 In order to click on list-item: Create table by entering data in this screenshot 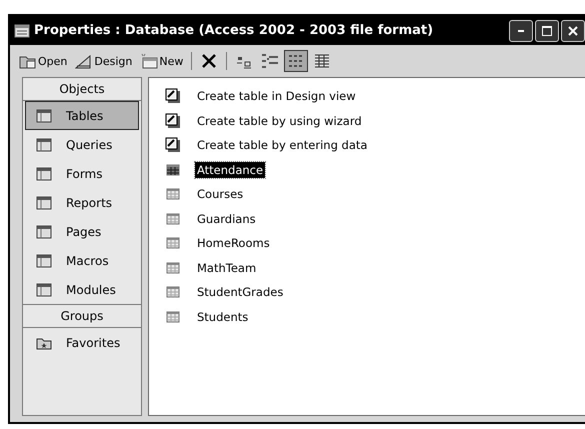, I will do `click(282, 145)`.